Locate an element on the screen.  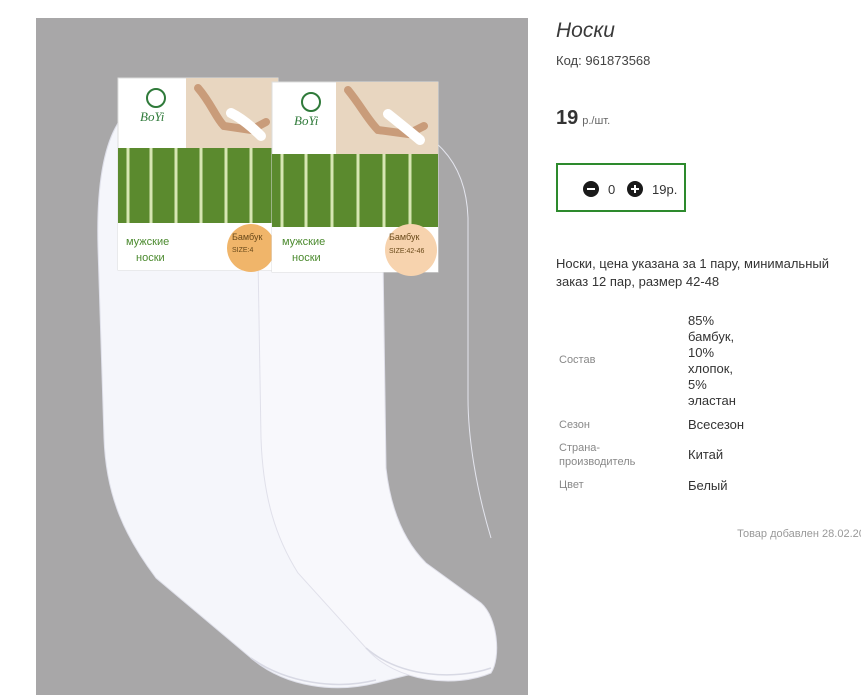
price-value: 19 is located at coordinates (567, 118).